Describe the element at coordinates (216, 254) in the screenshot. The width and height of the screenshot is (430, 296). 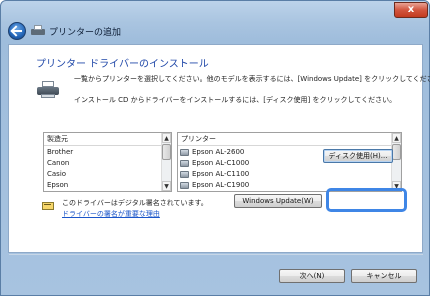
I see `footer-divider` at that location.